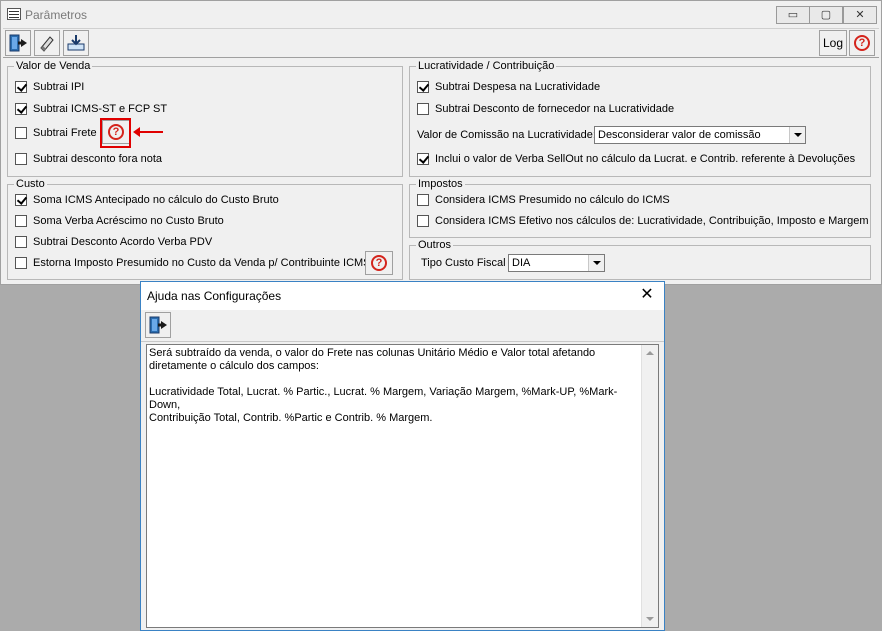 The height and width of the screenshot is (631, 882). Describe the element at coordinates (833, 43) in the screenshot. I see `log-button: Log` at that location.